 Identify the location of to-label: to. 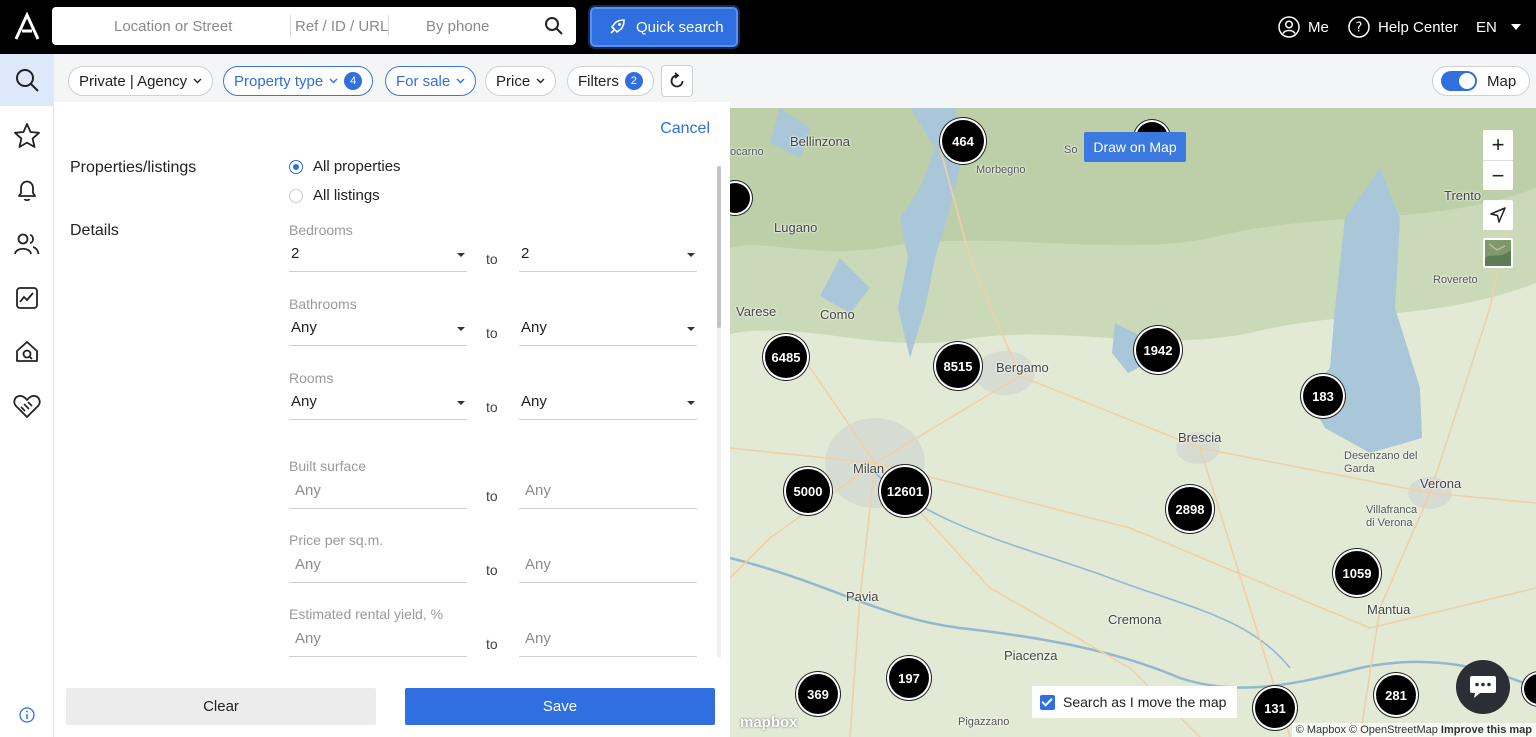
(492, 570).